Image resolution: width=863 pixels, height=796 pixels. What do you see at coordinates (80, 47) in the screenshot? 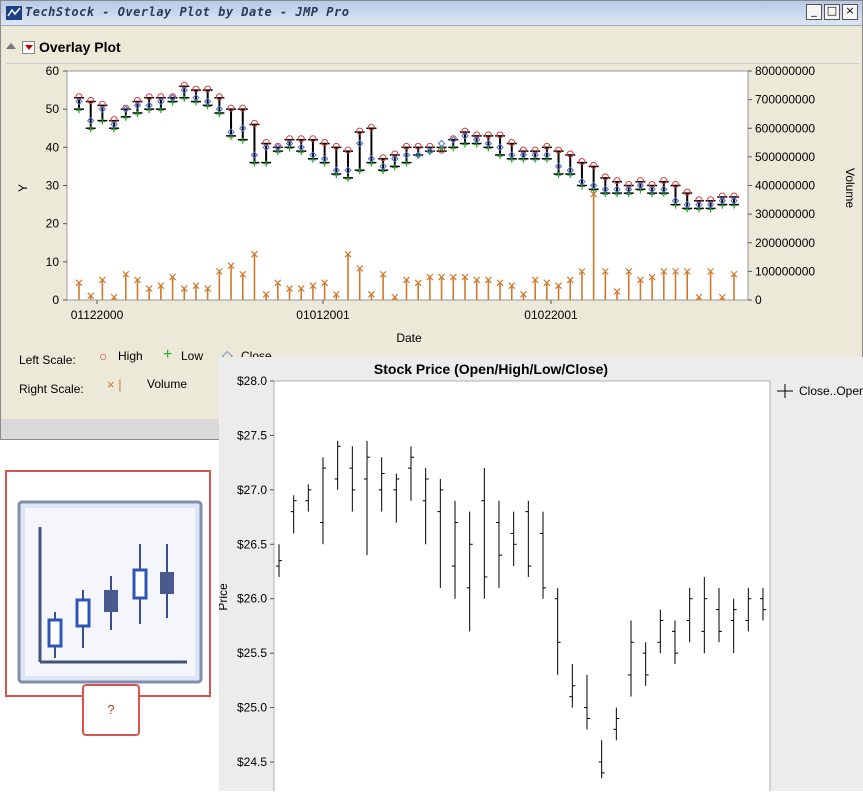
I see `overlay-plot-title: Overlay Plot` at bounding box center [80, 47].